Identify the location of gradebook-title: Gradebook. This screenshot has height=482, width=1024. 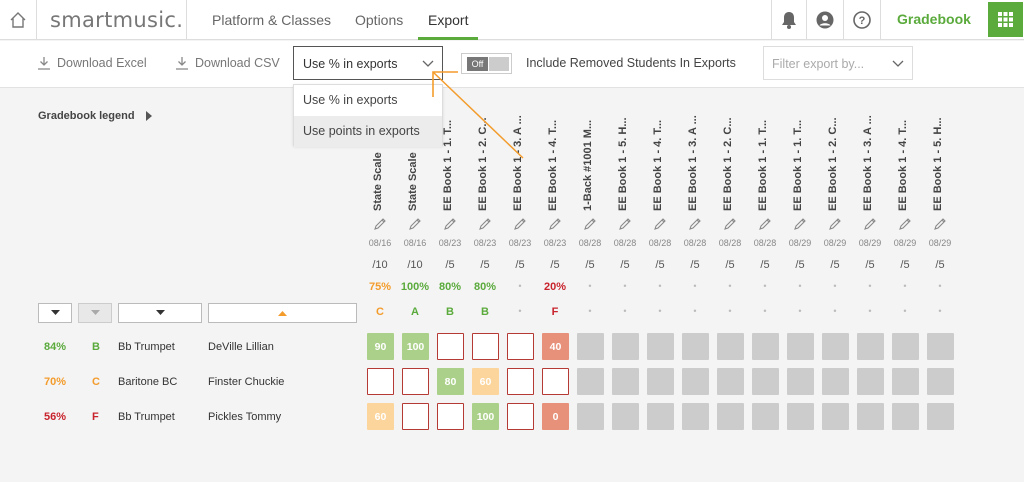
(934, 19).